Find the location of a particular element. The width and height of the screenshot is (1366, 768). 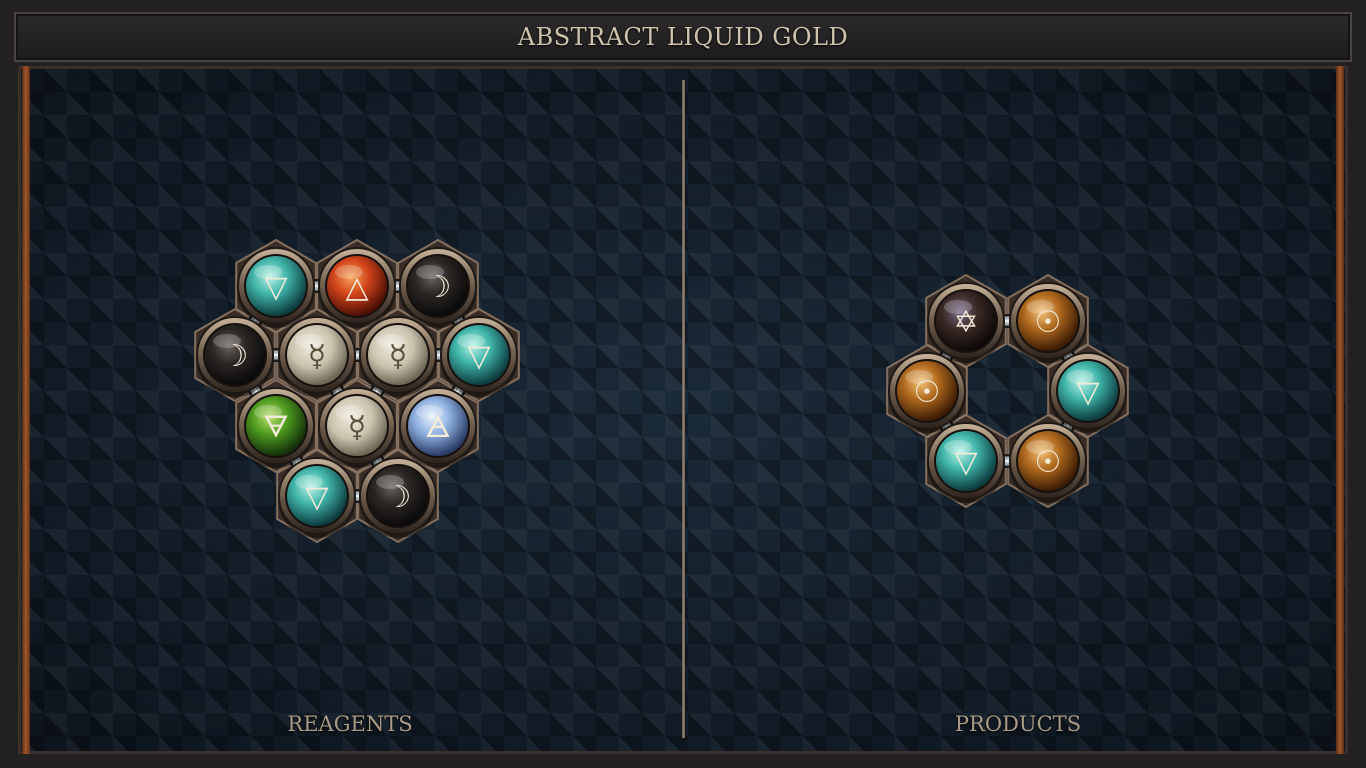

reagent-atom-air: 🜁 is located at coordinates (438, 427).